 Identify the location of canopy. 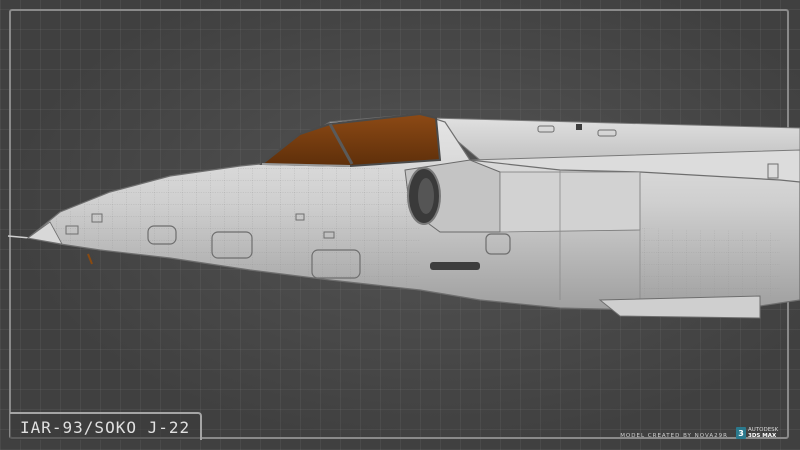
(350, 140).